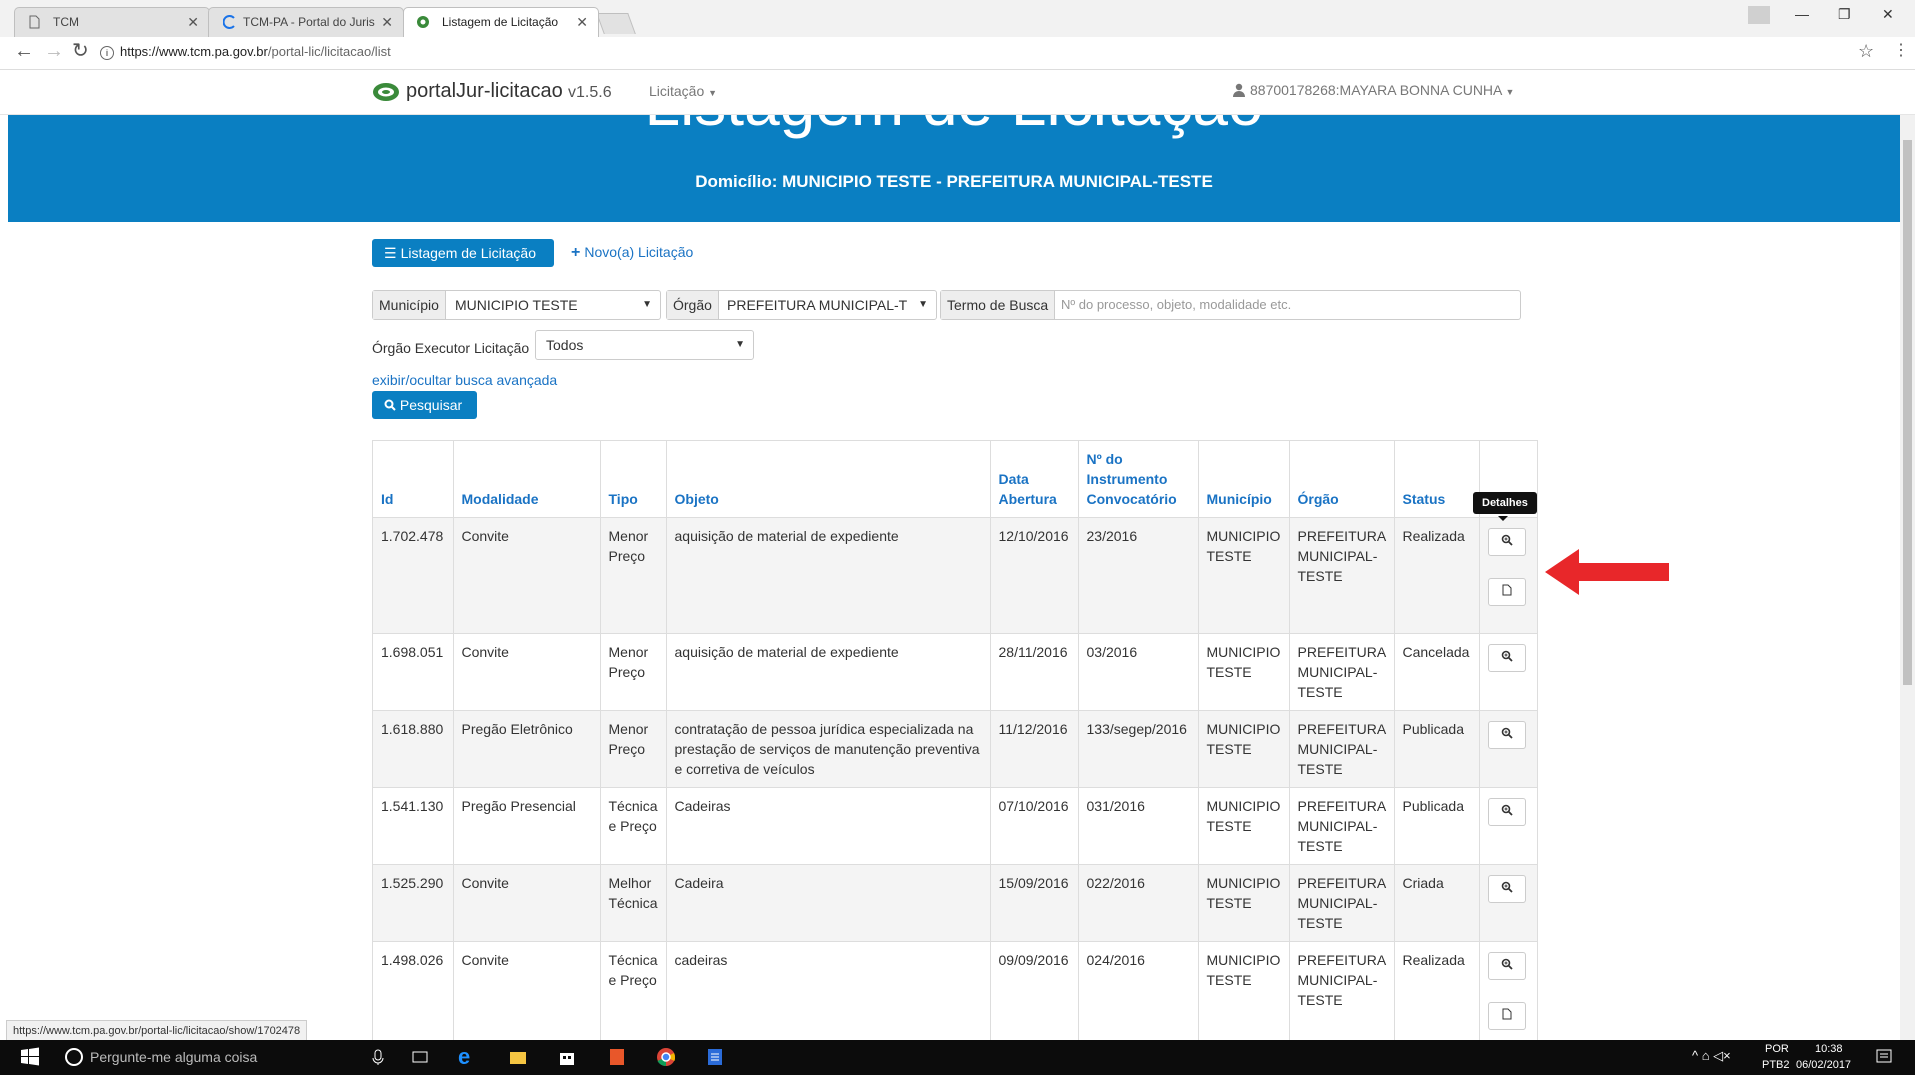 The image size is (1915, 1075). Describe the element at coordinates (413, 479) in the screenshot. I see `header-id: Id` at that location.